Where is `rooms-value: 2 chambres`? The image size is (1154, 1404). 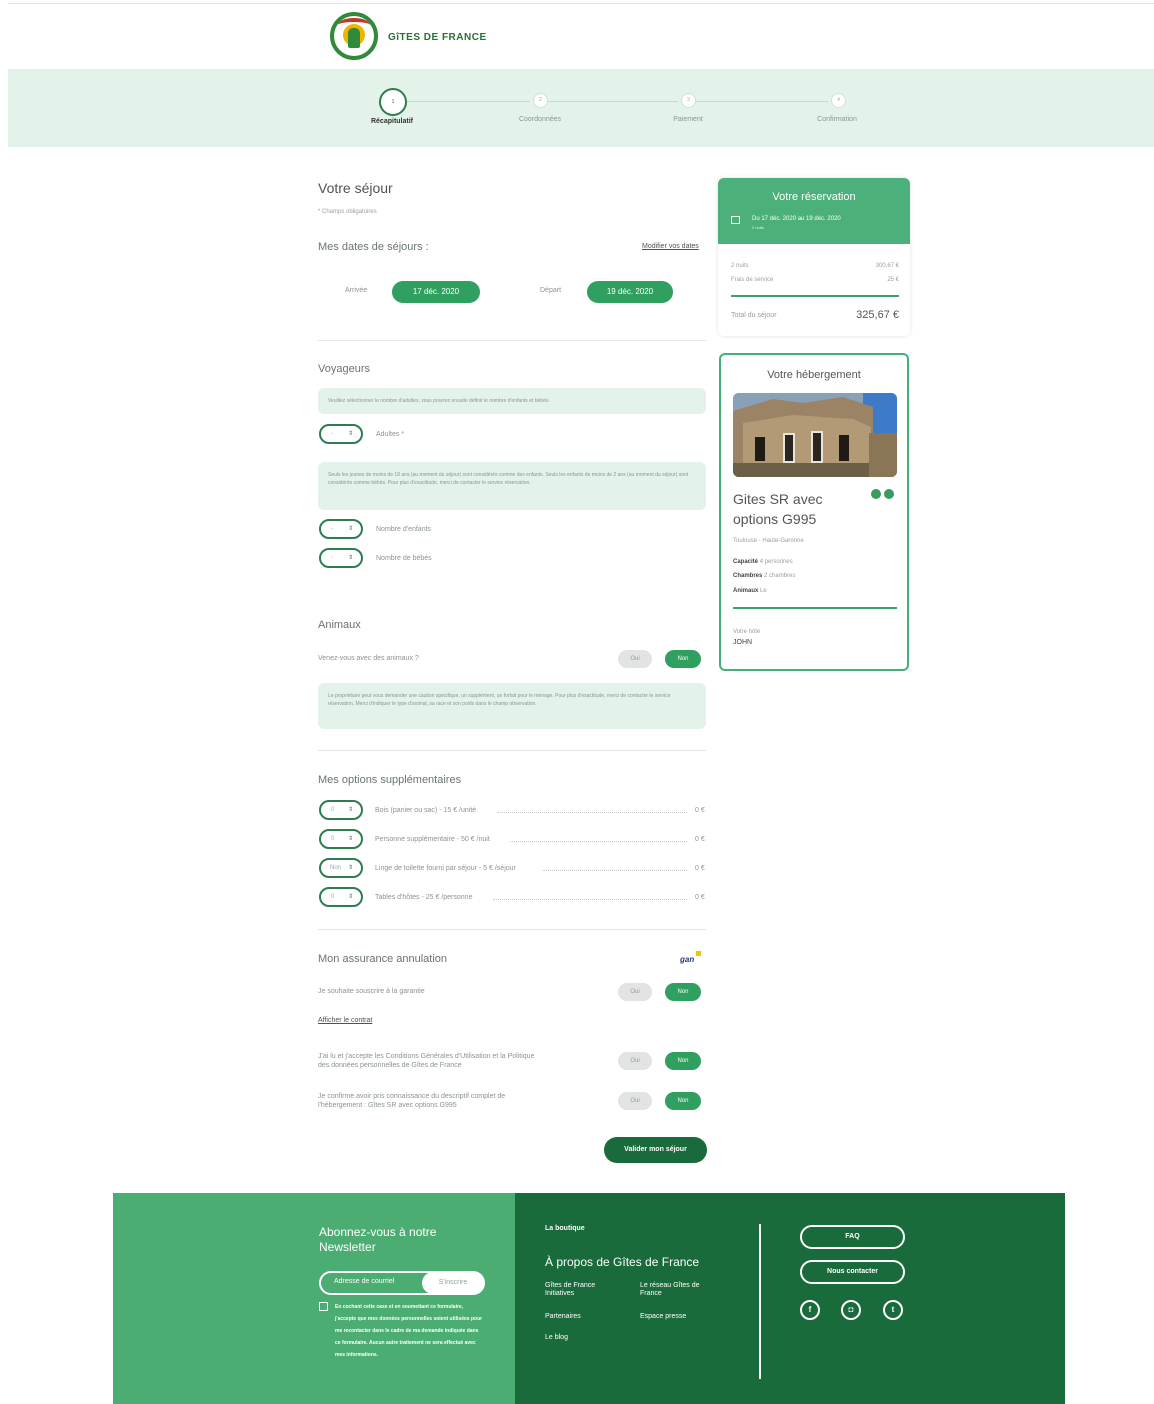 rooms-value: 2 chambres is located at coordinates (780, 576).